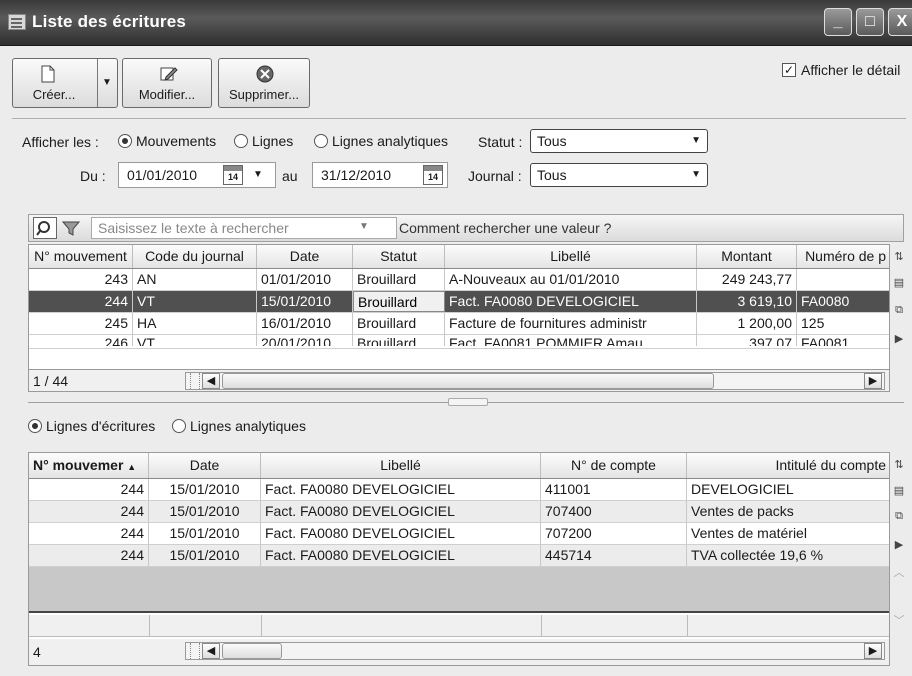  I want to click on journal-value: Tous, so click(552, 175).